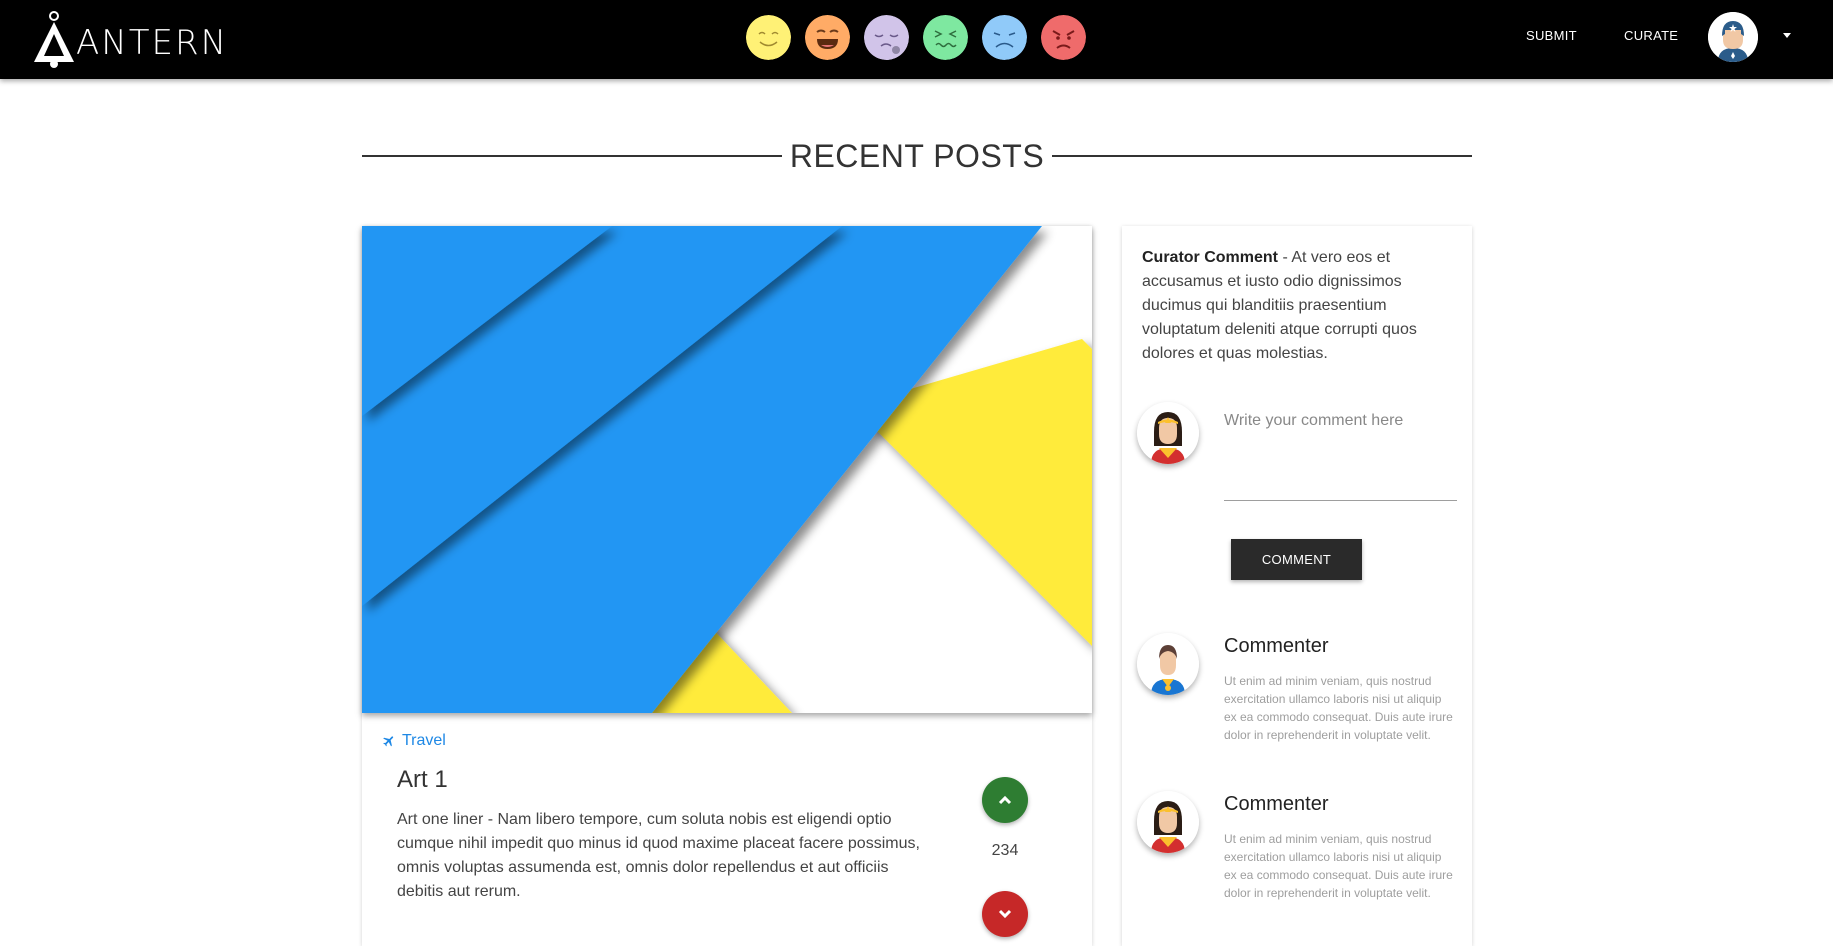 The height and width of the screenshot is (946, 1833). I want to click on comment-button: COMMENT, so click(1296, 559).